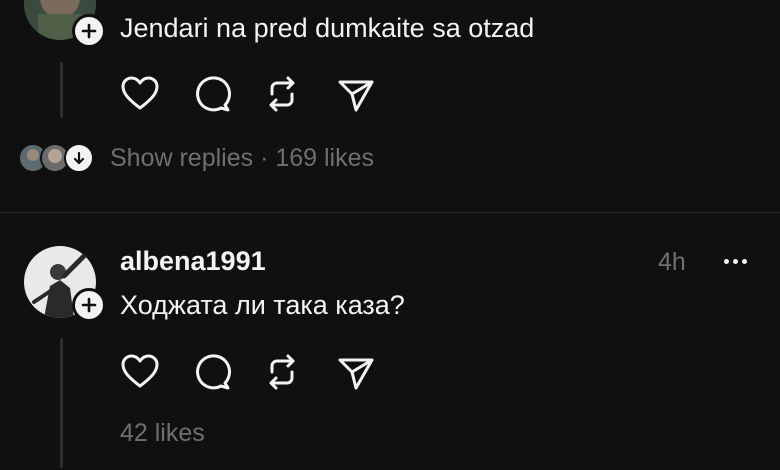 This screenshot has width=780, height=470. I want to click on post2-actions, so click(264, 372).